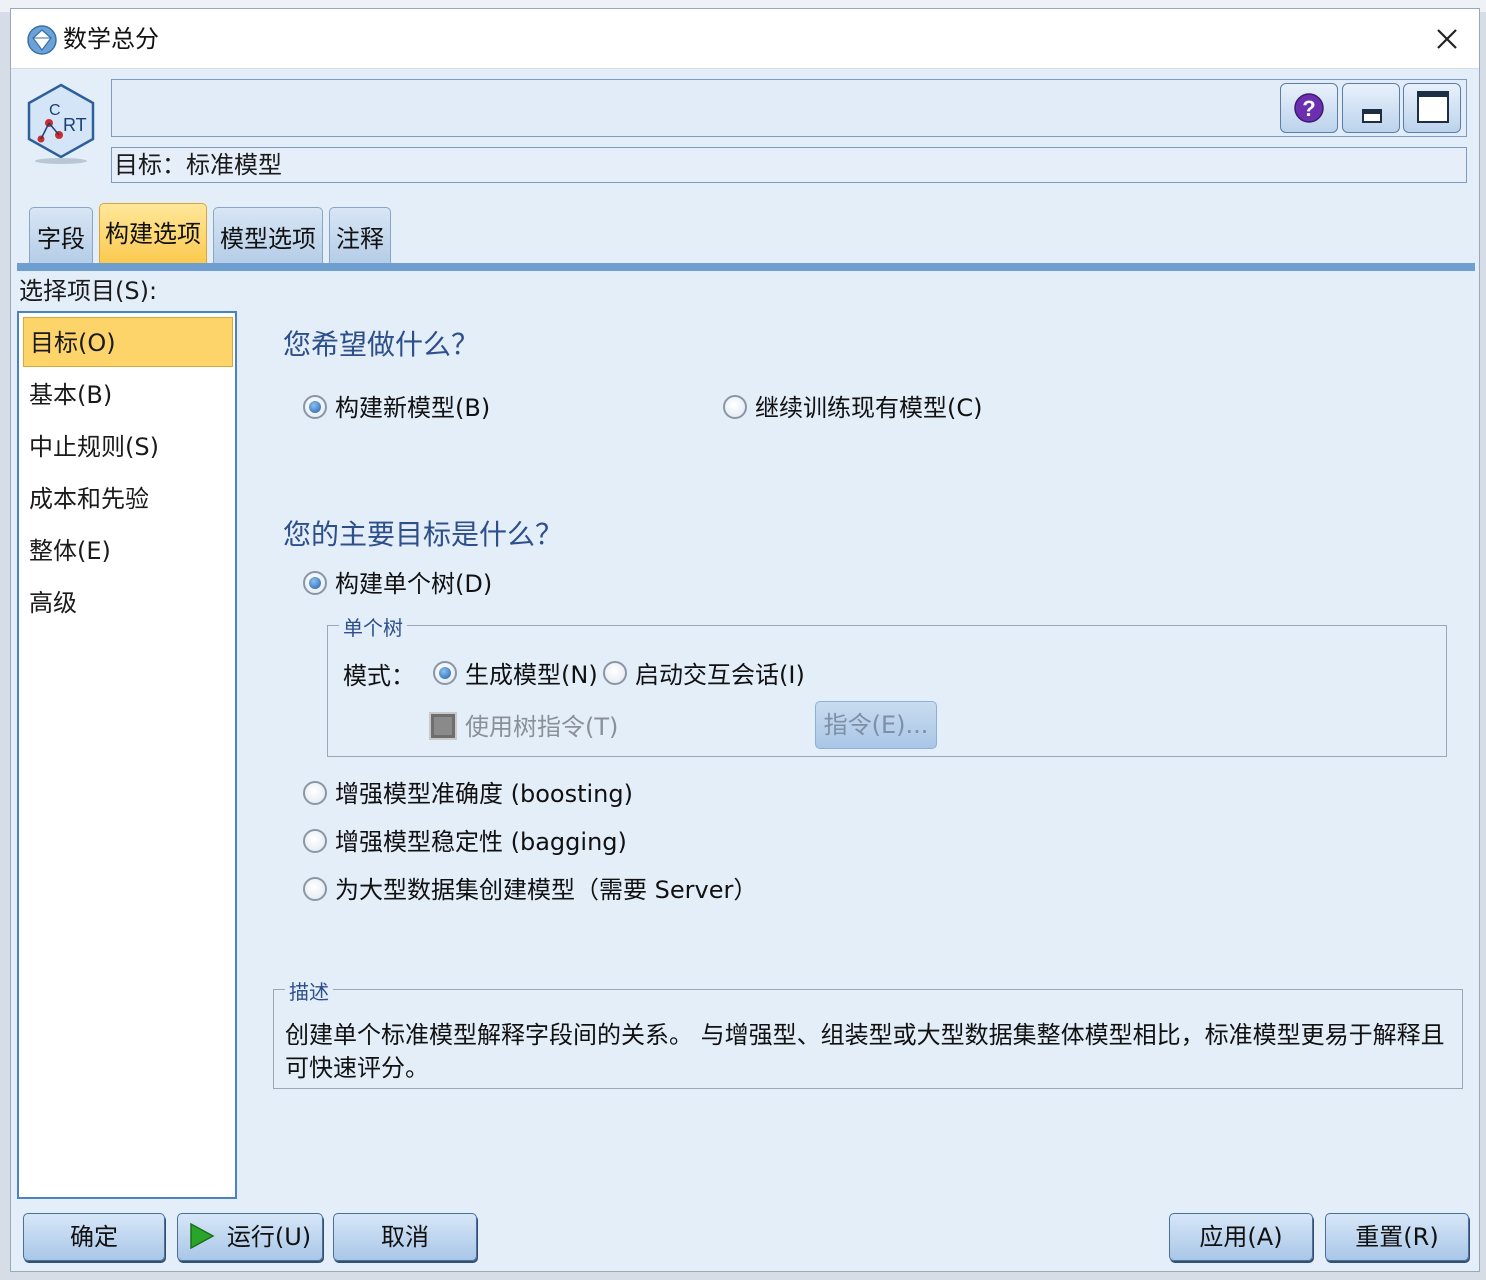 Image resolution: width=1486 pixels, height=1280 pixels. What do you see at coordinates (745, 139) in the screenshot?
I see `node-header: C RT ? 目标：标准模型` at bounding box center [745, 139].